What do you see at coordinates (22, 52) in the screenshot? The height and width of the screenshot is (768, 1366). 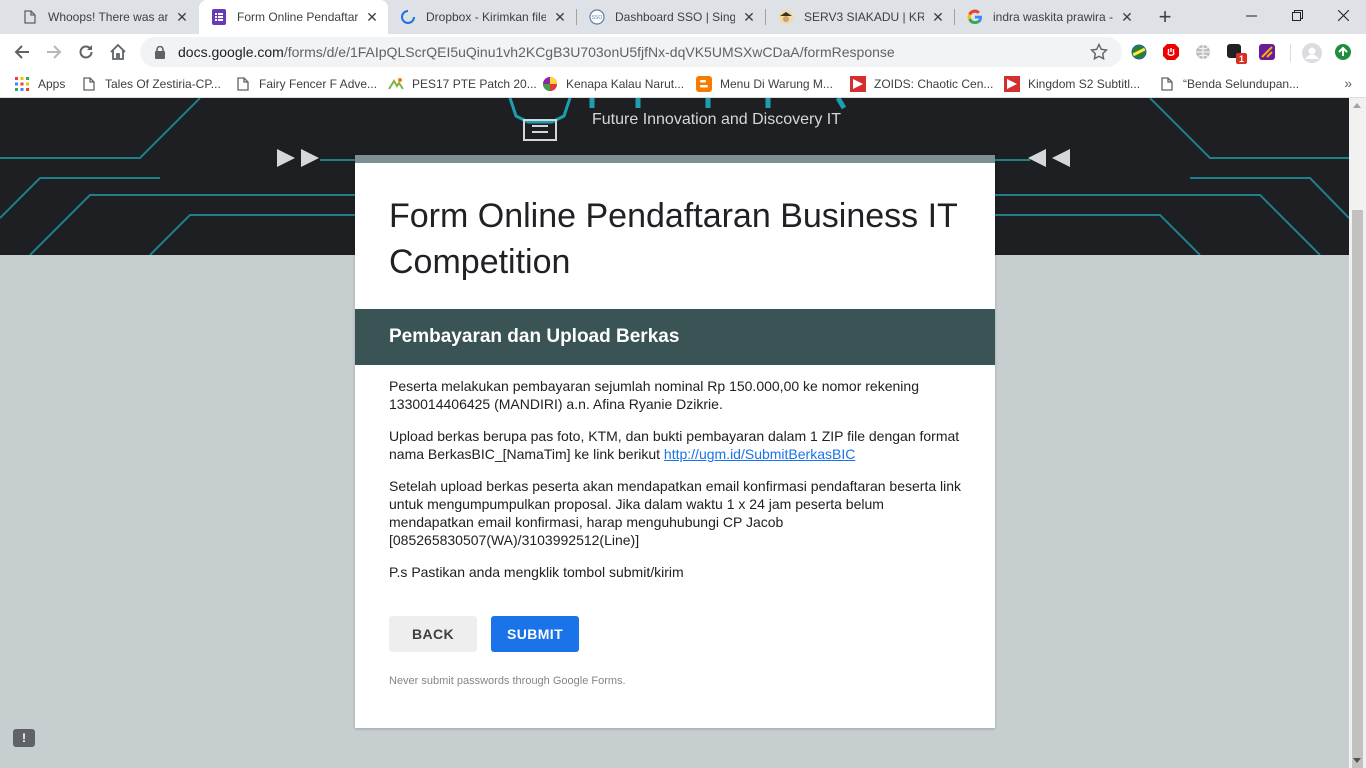 I see `back-arrow-icon` at bounding box center [22, 52].